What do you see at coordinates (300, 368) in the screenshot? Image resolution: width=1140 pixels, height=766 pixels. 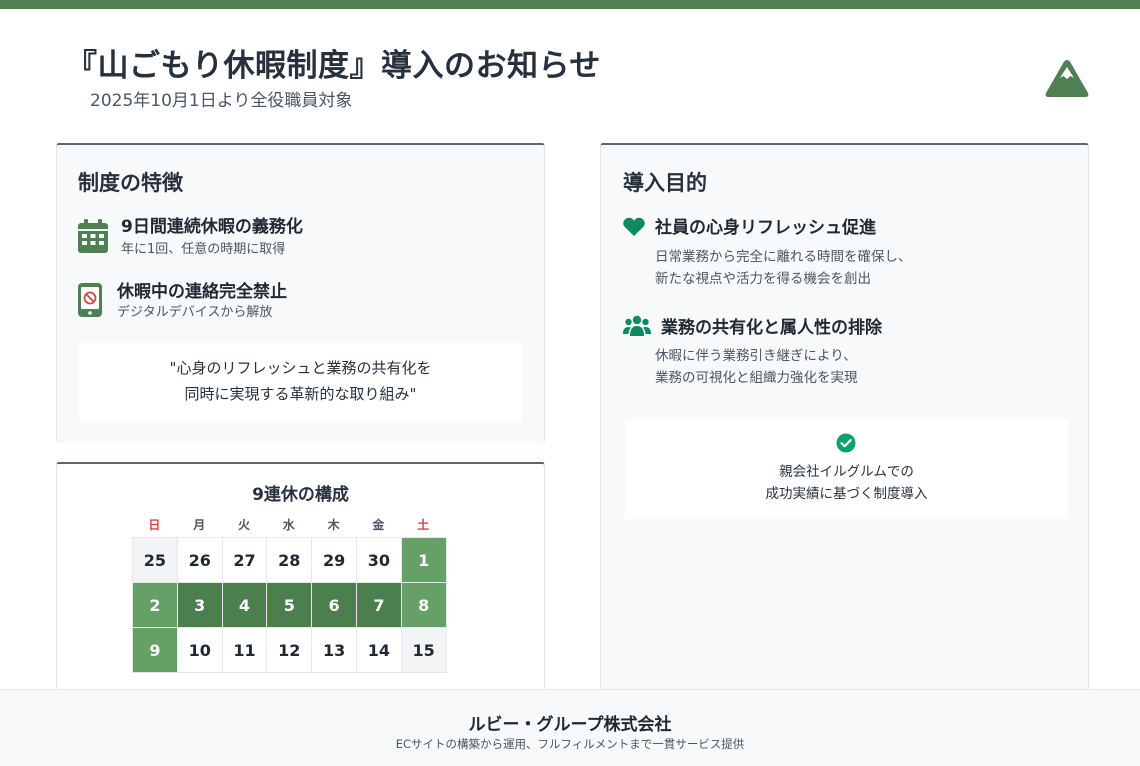 I see `quote-line-1: "心身のリフレッシュと業務の共有化を` at bounding box center [300, 368].